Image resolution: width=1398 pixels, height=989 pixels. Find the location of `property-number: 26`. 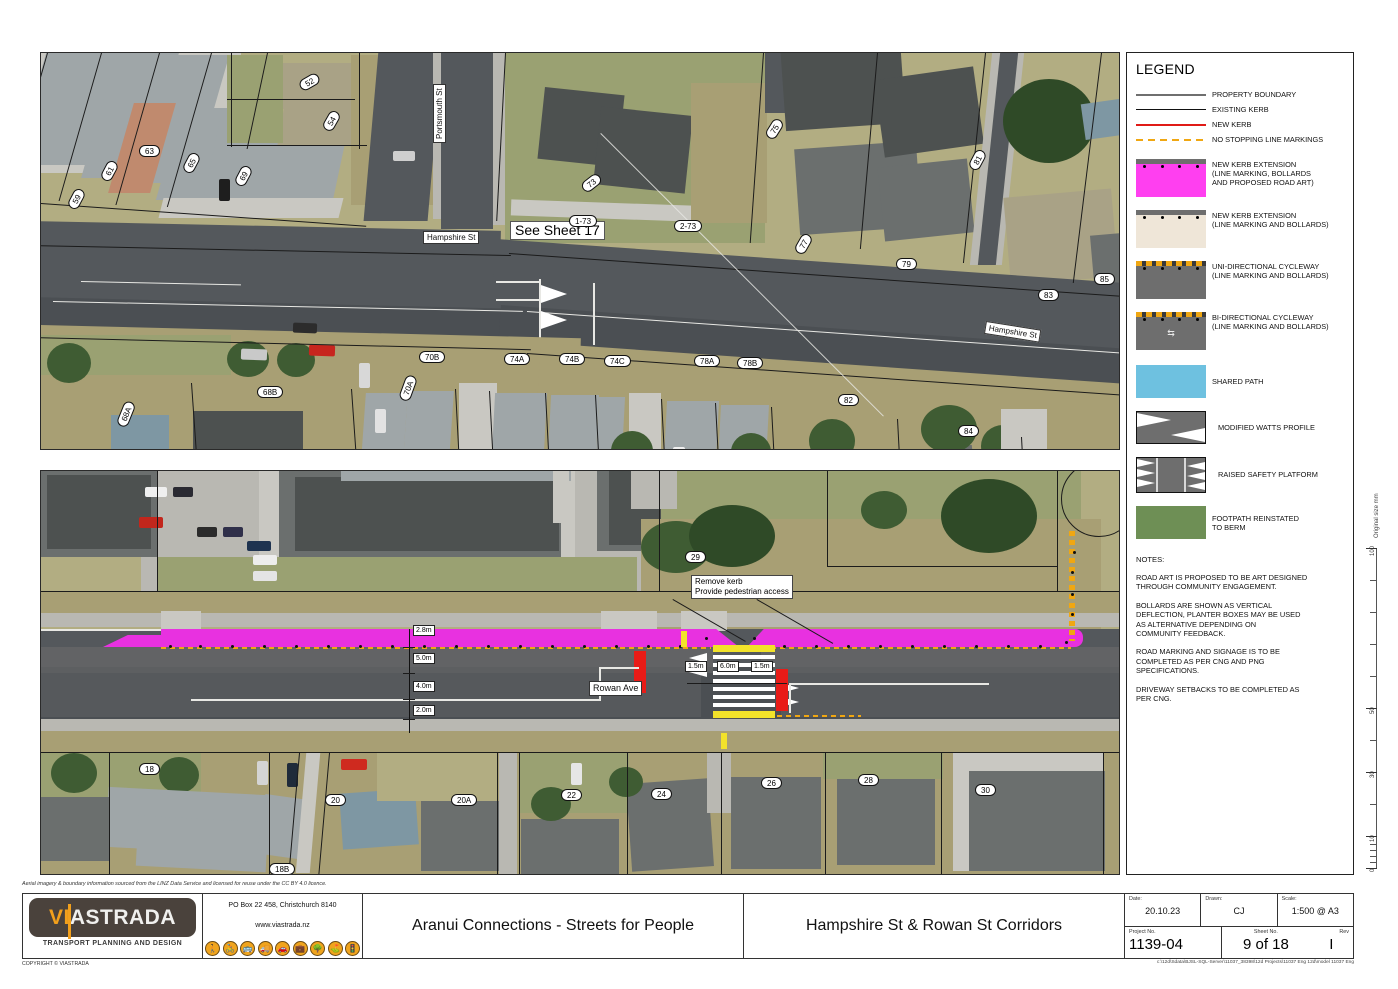

property-number: 26 is located at coordinates (771, 783).